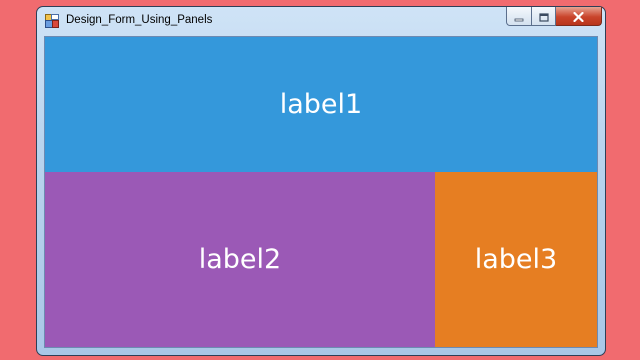 This screenshot has height=360, width=640. I want to click on label2: label2, so click(240, 259).